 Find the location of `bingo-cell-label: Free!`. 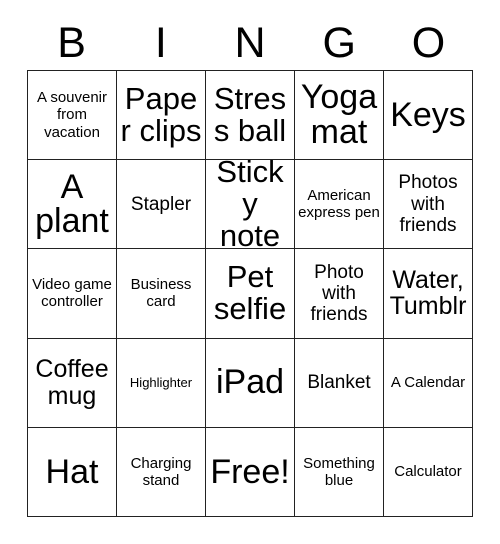

bingo-cell-label: Free! is located at coordinates (250, 471).